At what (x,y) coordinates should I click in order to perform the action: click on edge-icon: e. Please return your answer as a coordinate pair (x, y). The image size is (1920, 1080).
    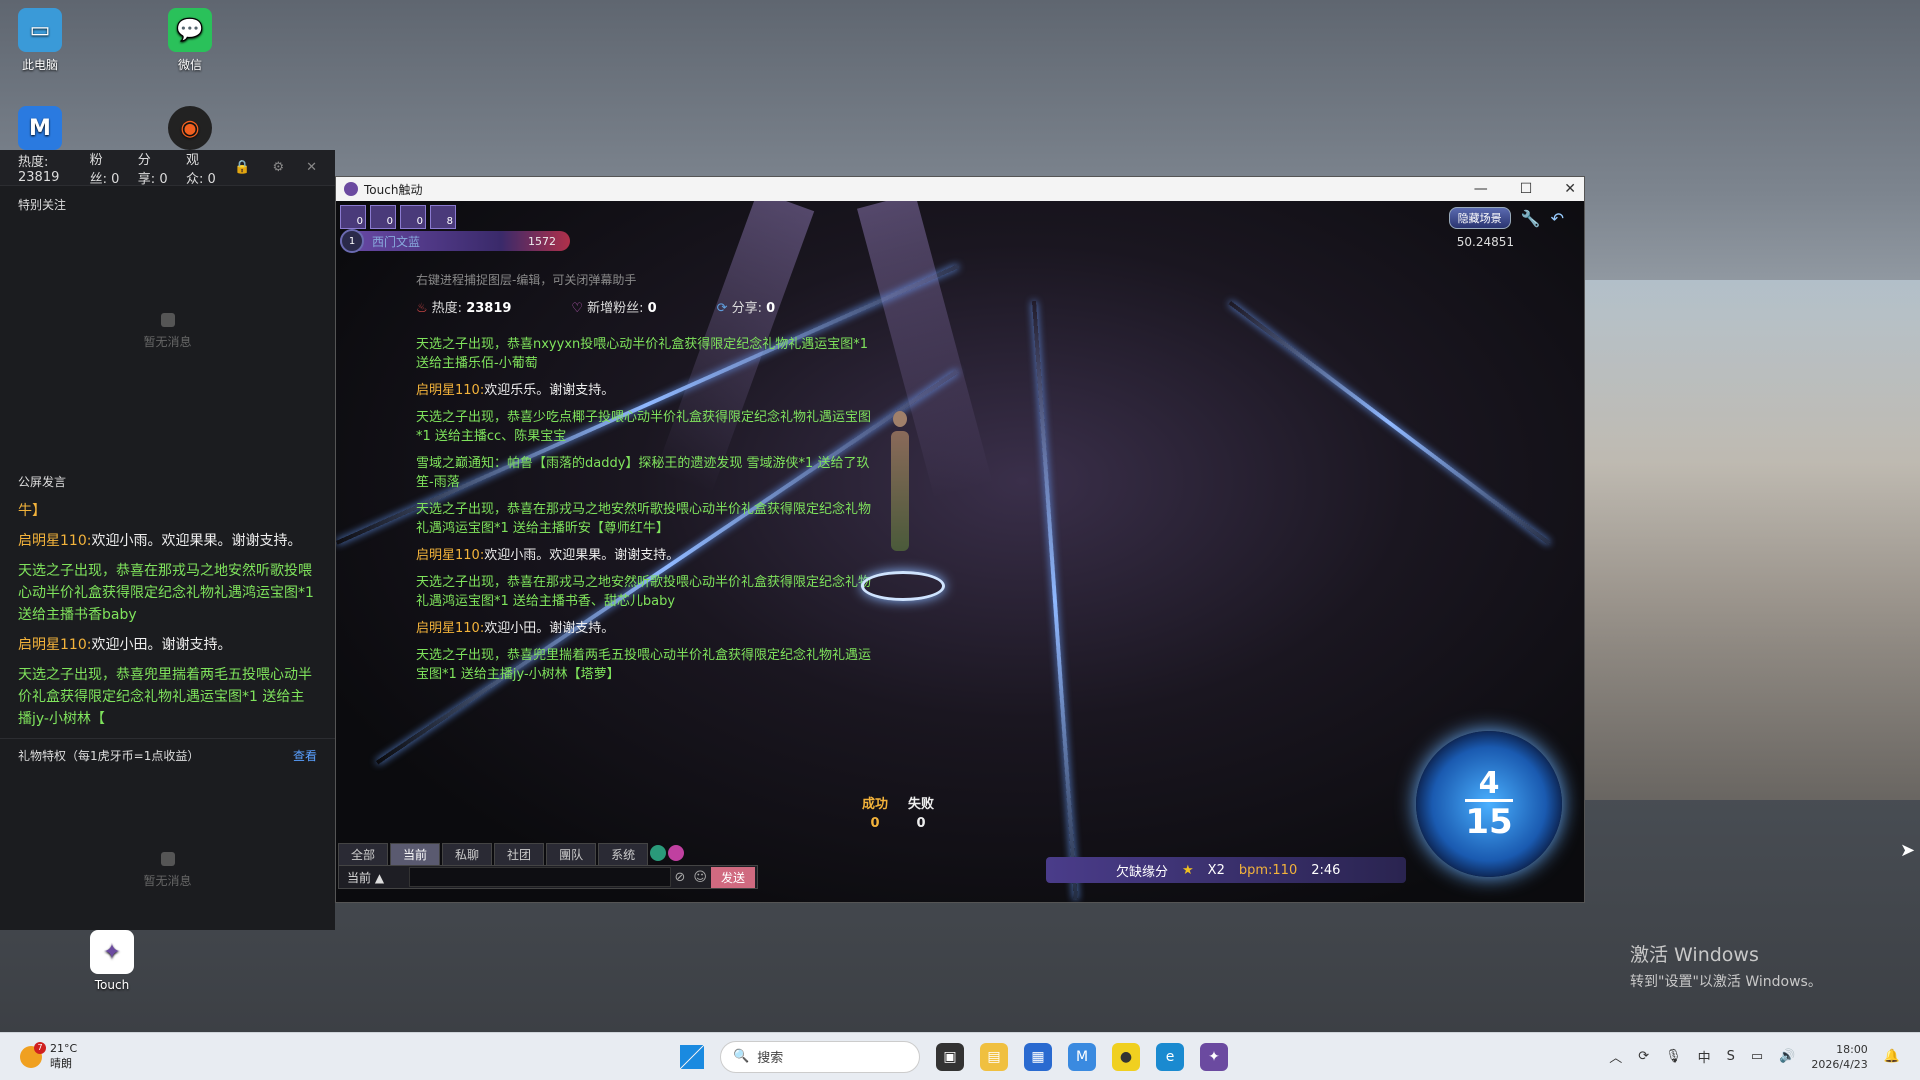
    Looking at the image, I should click on (1170, 1056).